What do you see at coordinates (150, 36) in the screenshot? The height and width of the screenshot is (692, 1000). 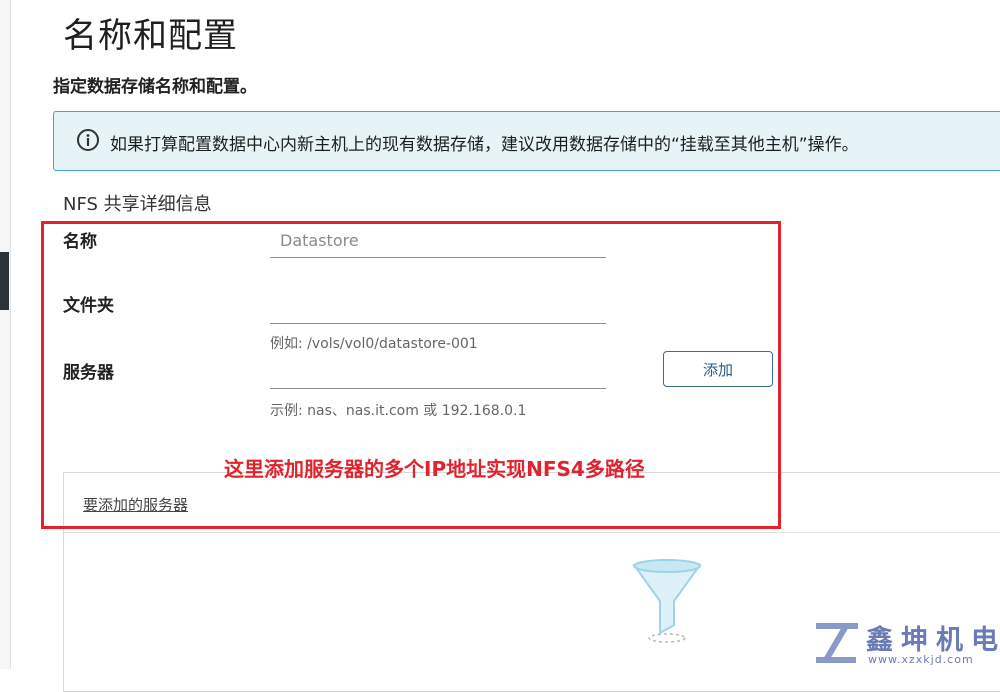 I see `page-title: 名称和配置` at bounding box center [150, 36].